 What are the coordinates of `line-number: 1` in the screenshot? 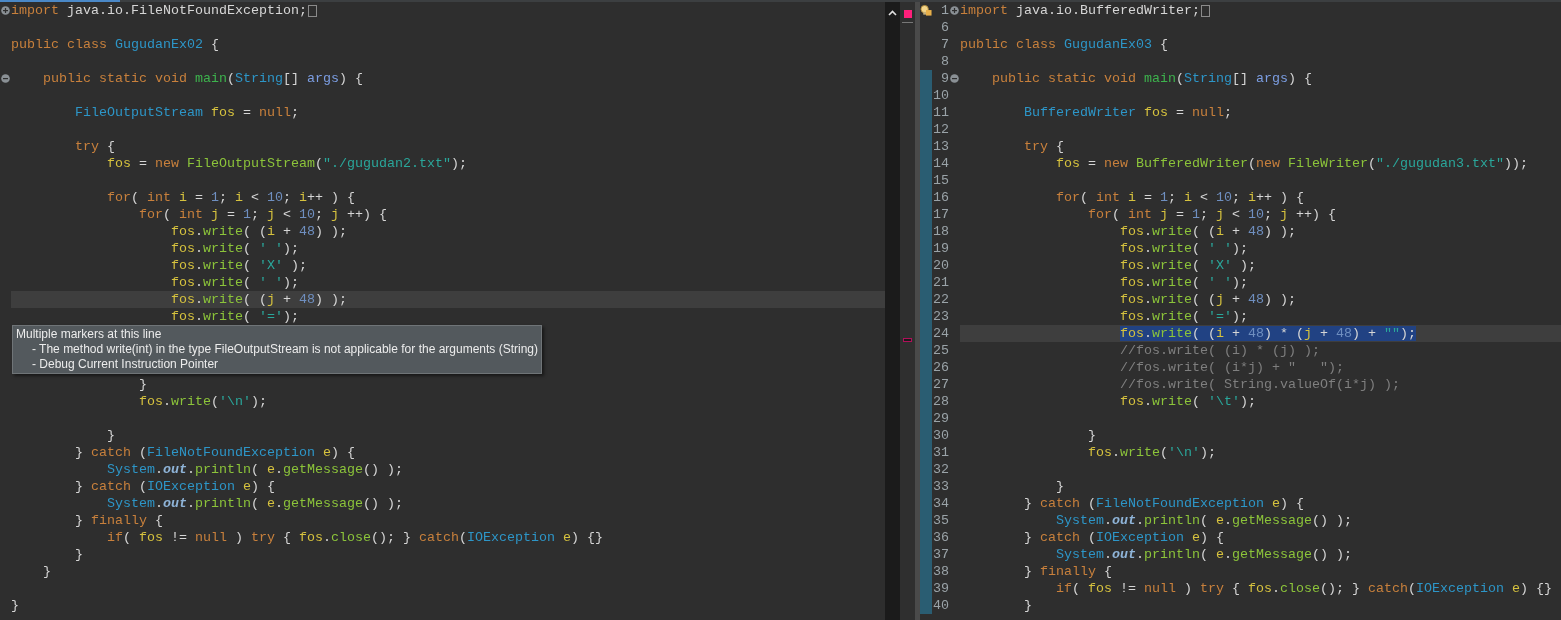 It's located at (944, 10).